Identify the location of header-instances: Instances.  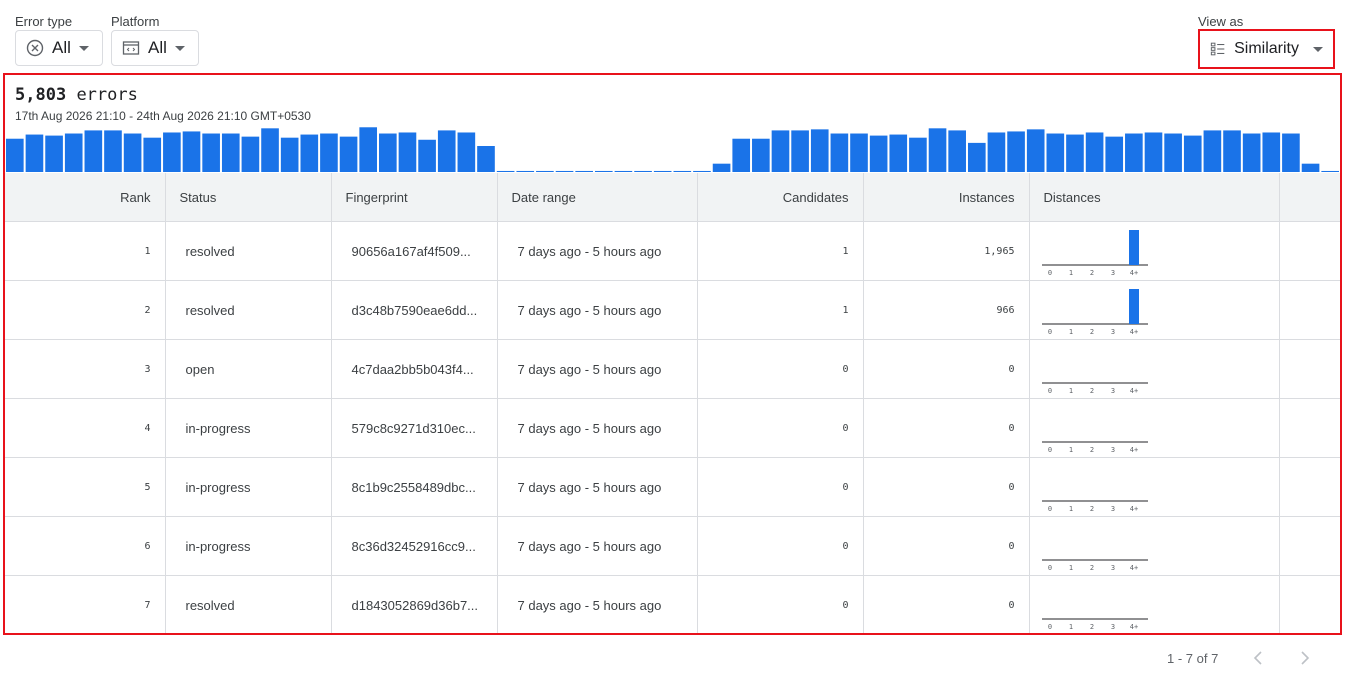
(946, 197).